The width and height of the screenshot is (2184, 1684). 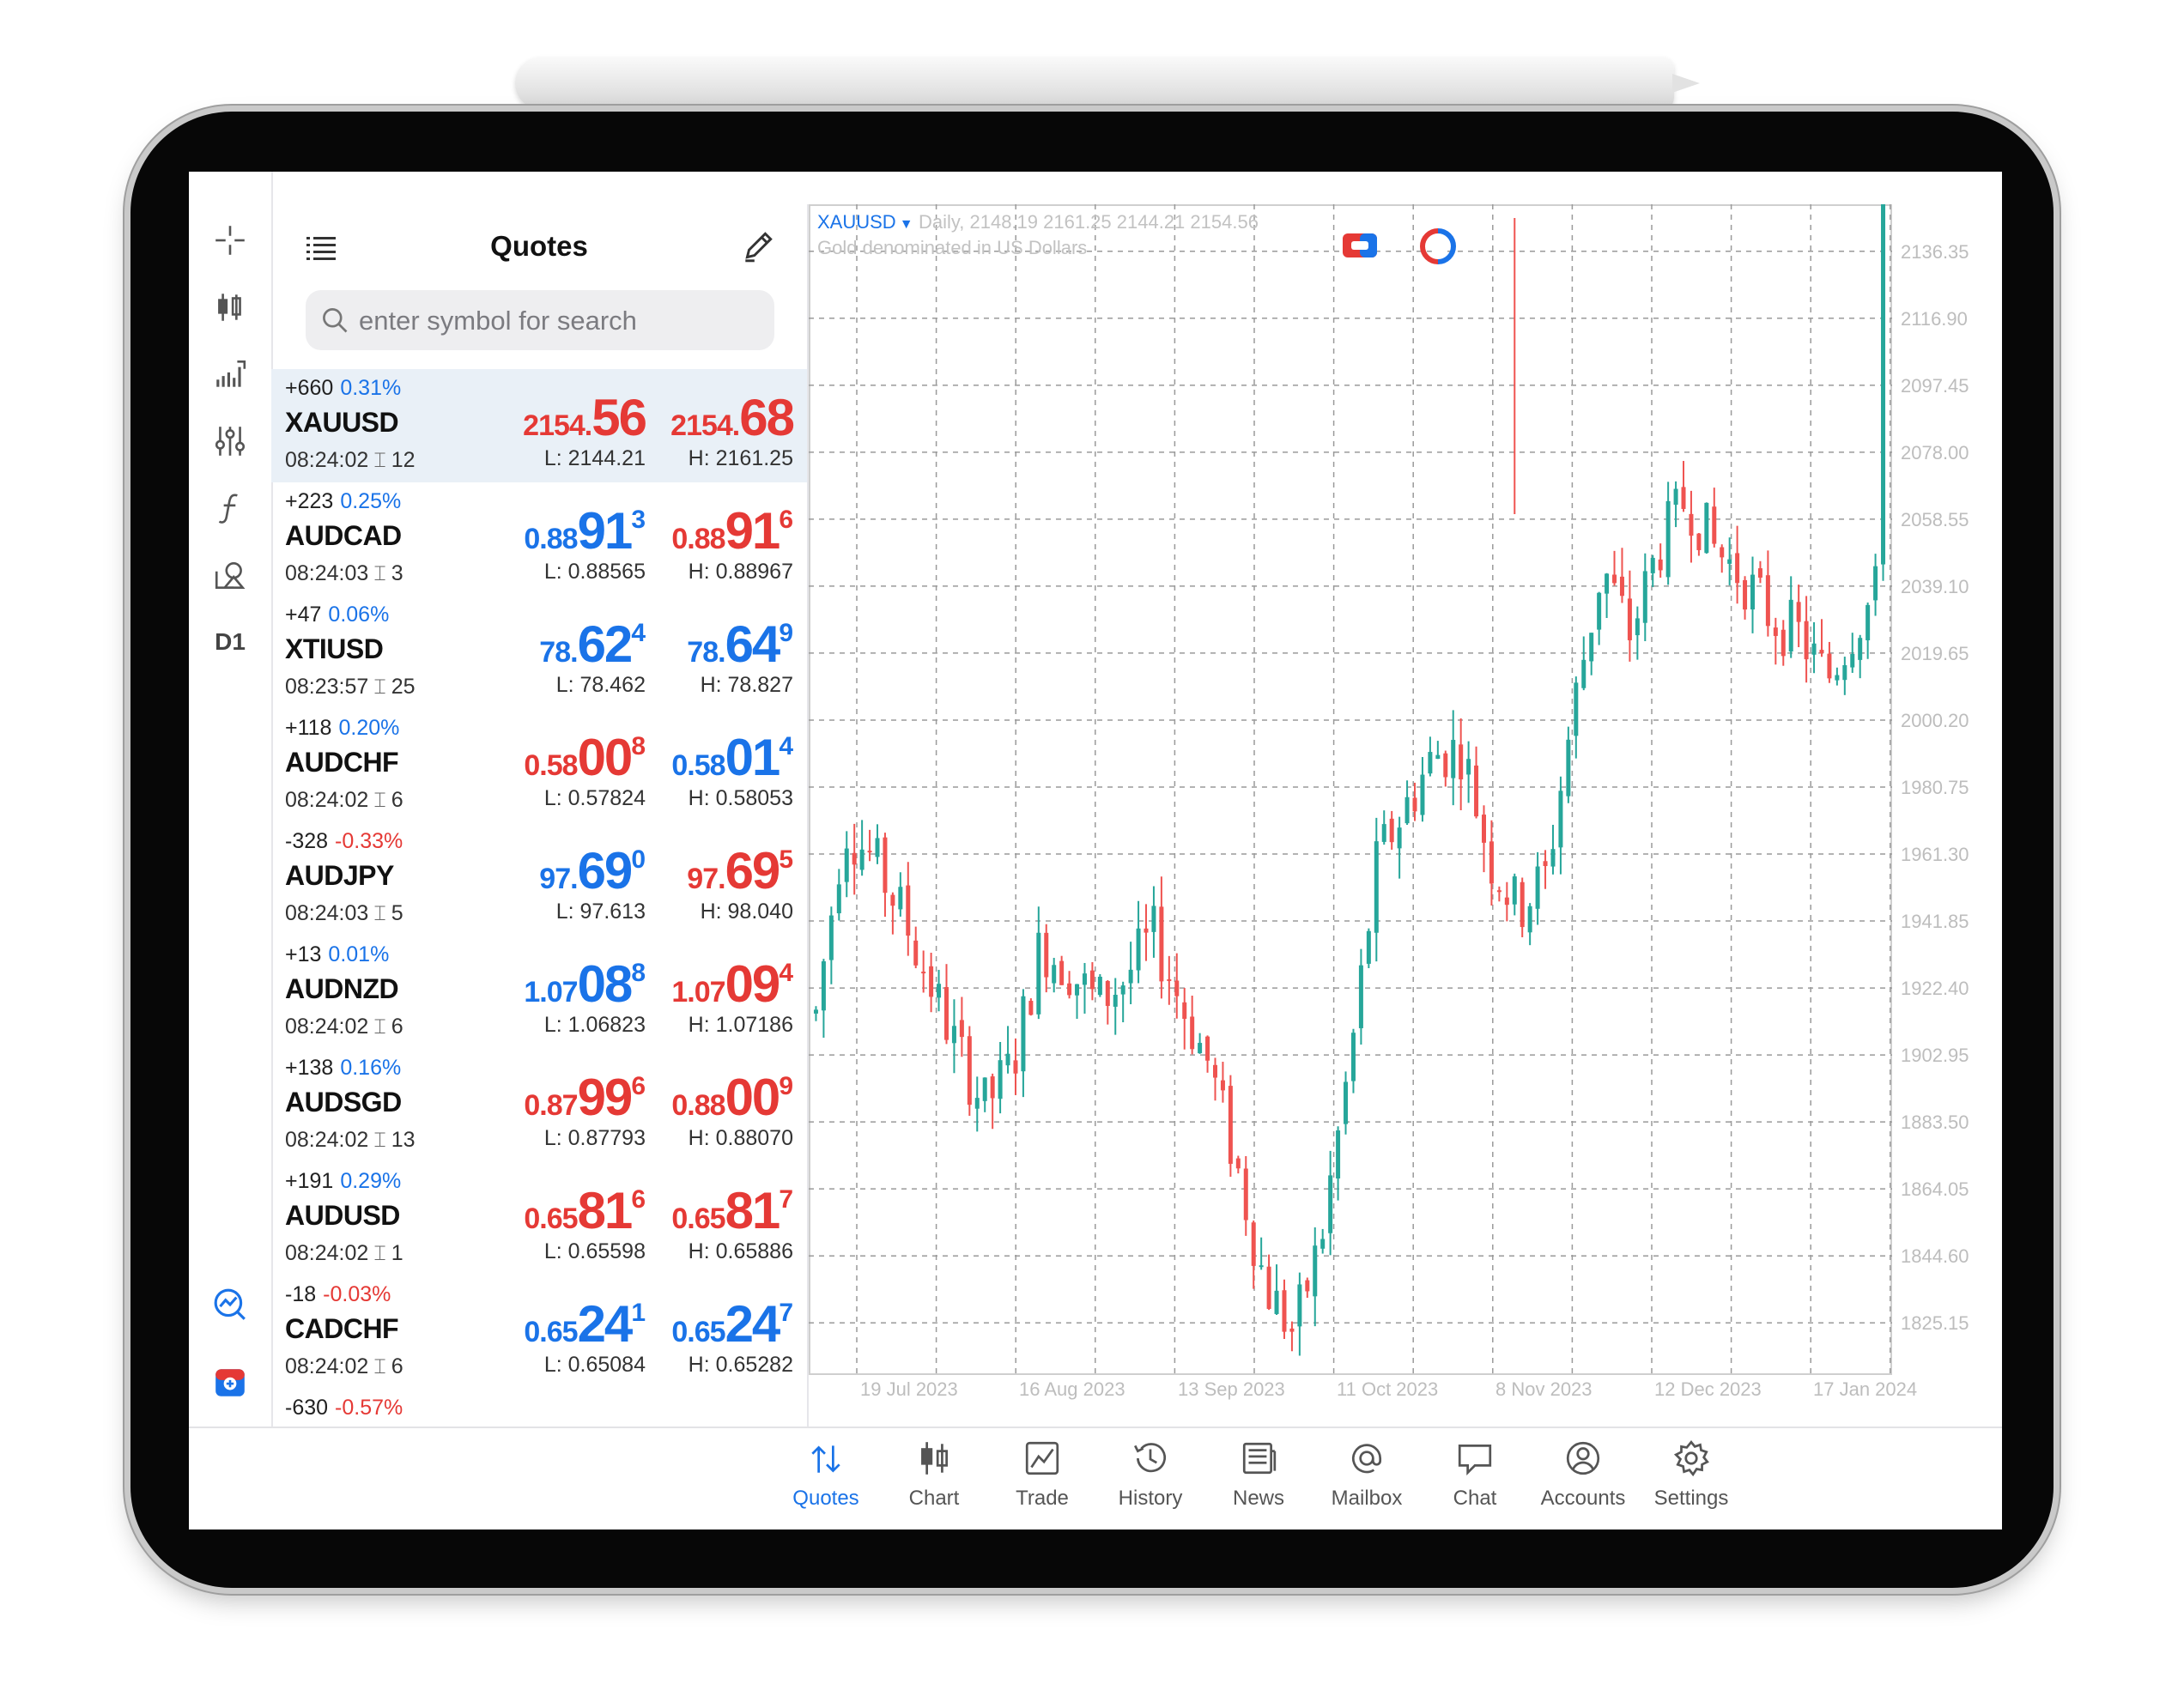 I want to click on one-click-trade-icon, so click(x=230, y=1381).